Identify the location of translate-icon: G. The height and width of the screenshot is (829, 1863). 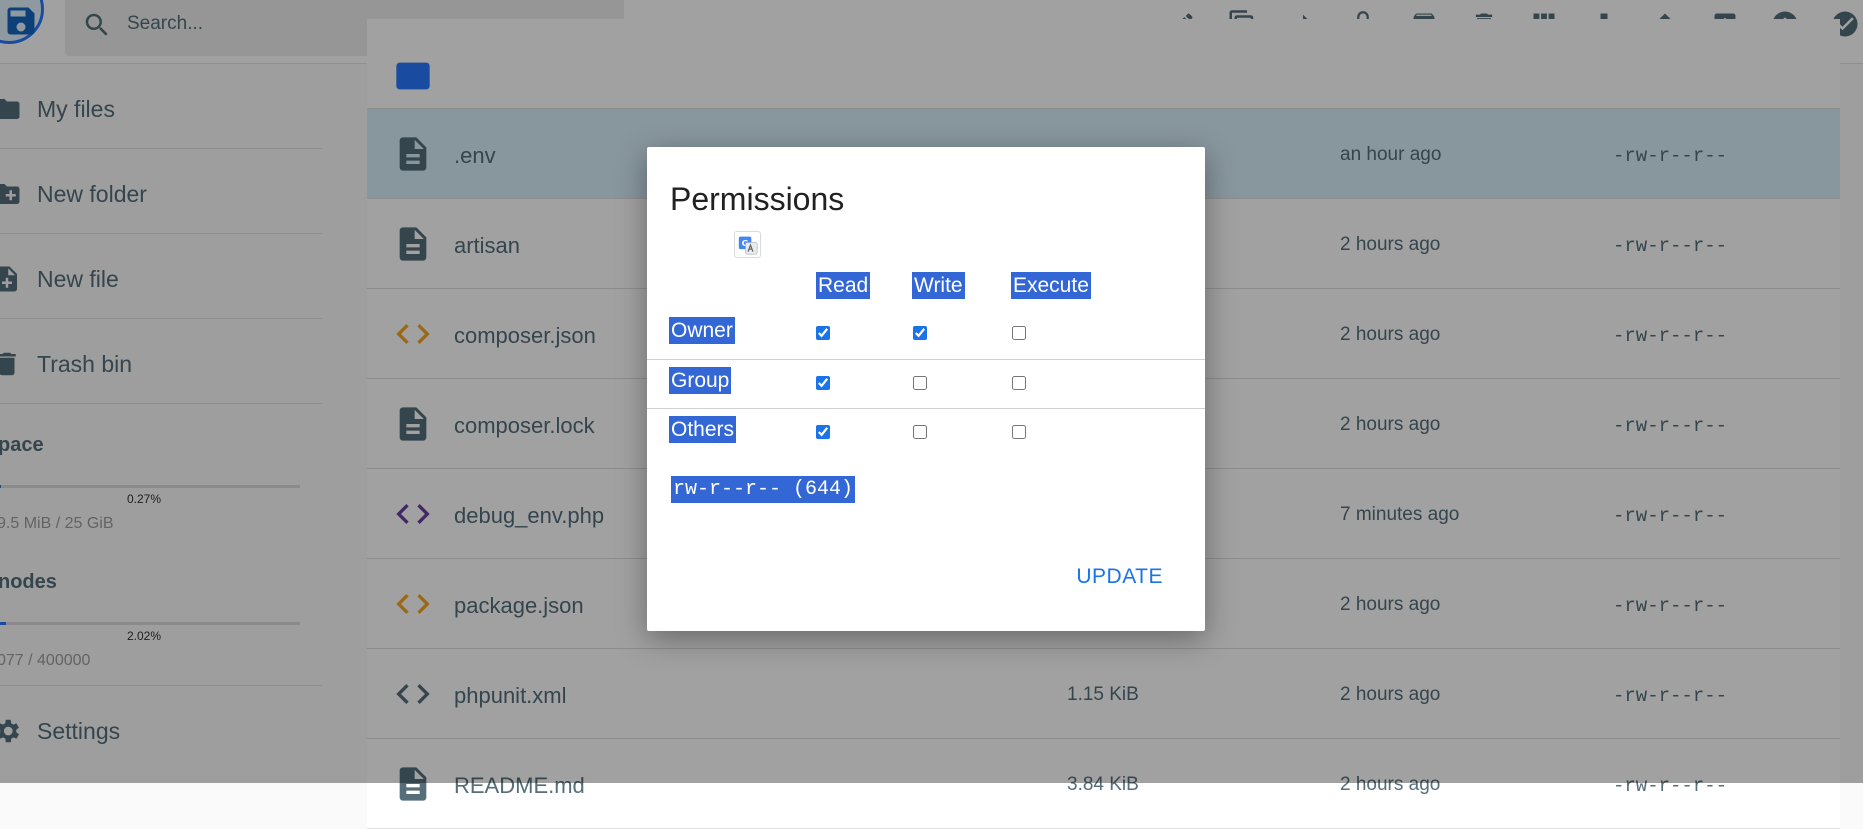
(747, 244).